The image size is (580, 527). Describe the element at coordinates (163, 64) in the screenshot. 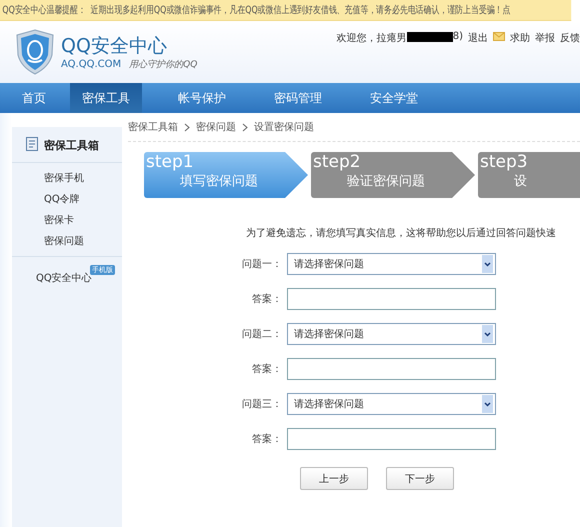

I see `slogan: 用心守护你的QQ` at that location.